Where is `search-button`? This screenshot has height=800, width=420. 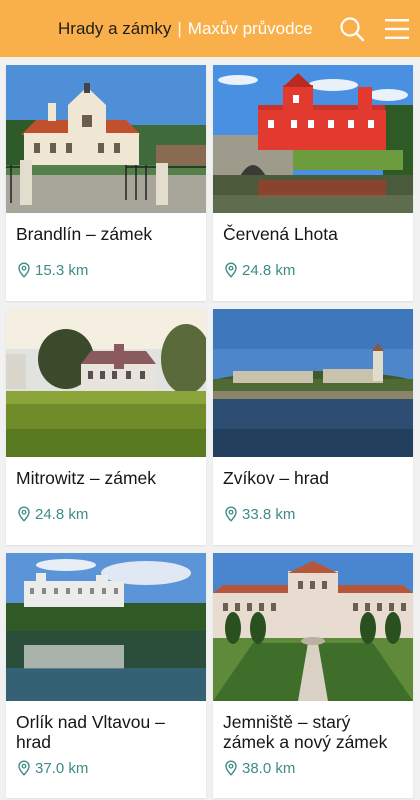 search-button is located at coordinates (352, 29).